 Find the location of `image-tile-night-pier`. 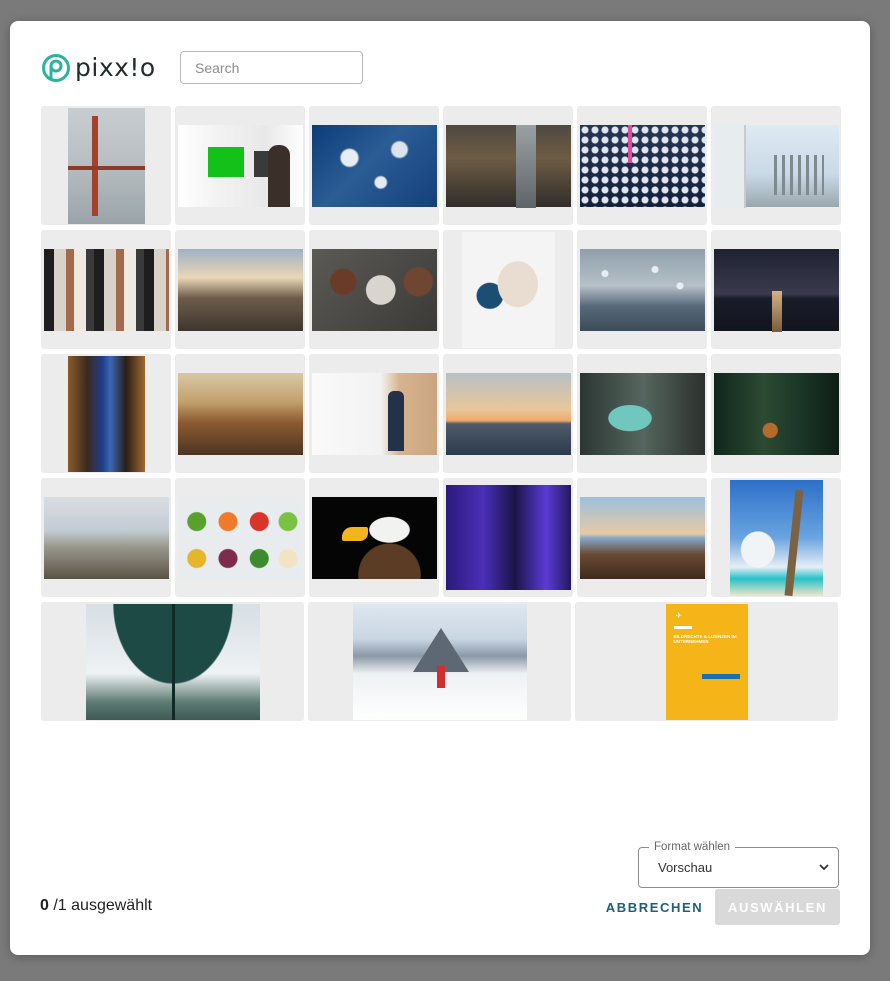

image-tile-night-pier is located at coordinates (776, 289).